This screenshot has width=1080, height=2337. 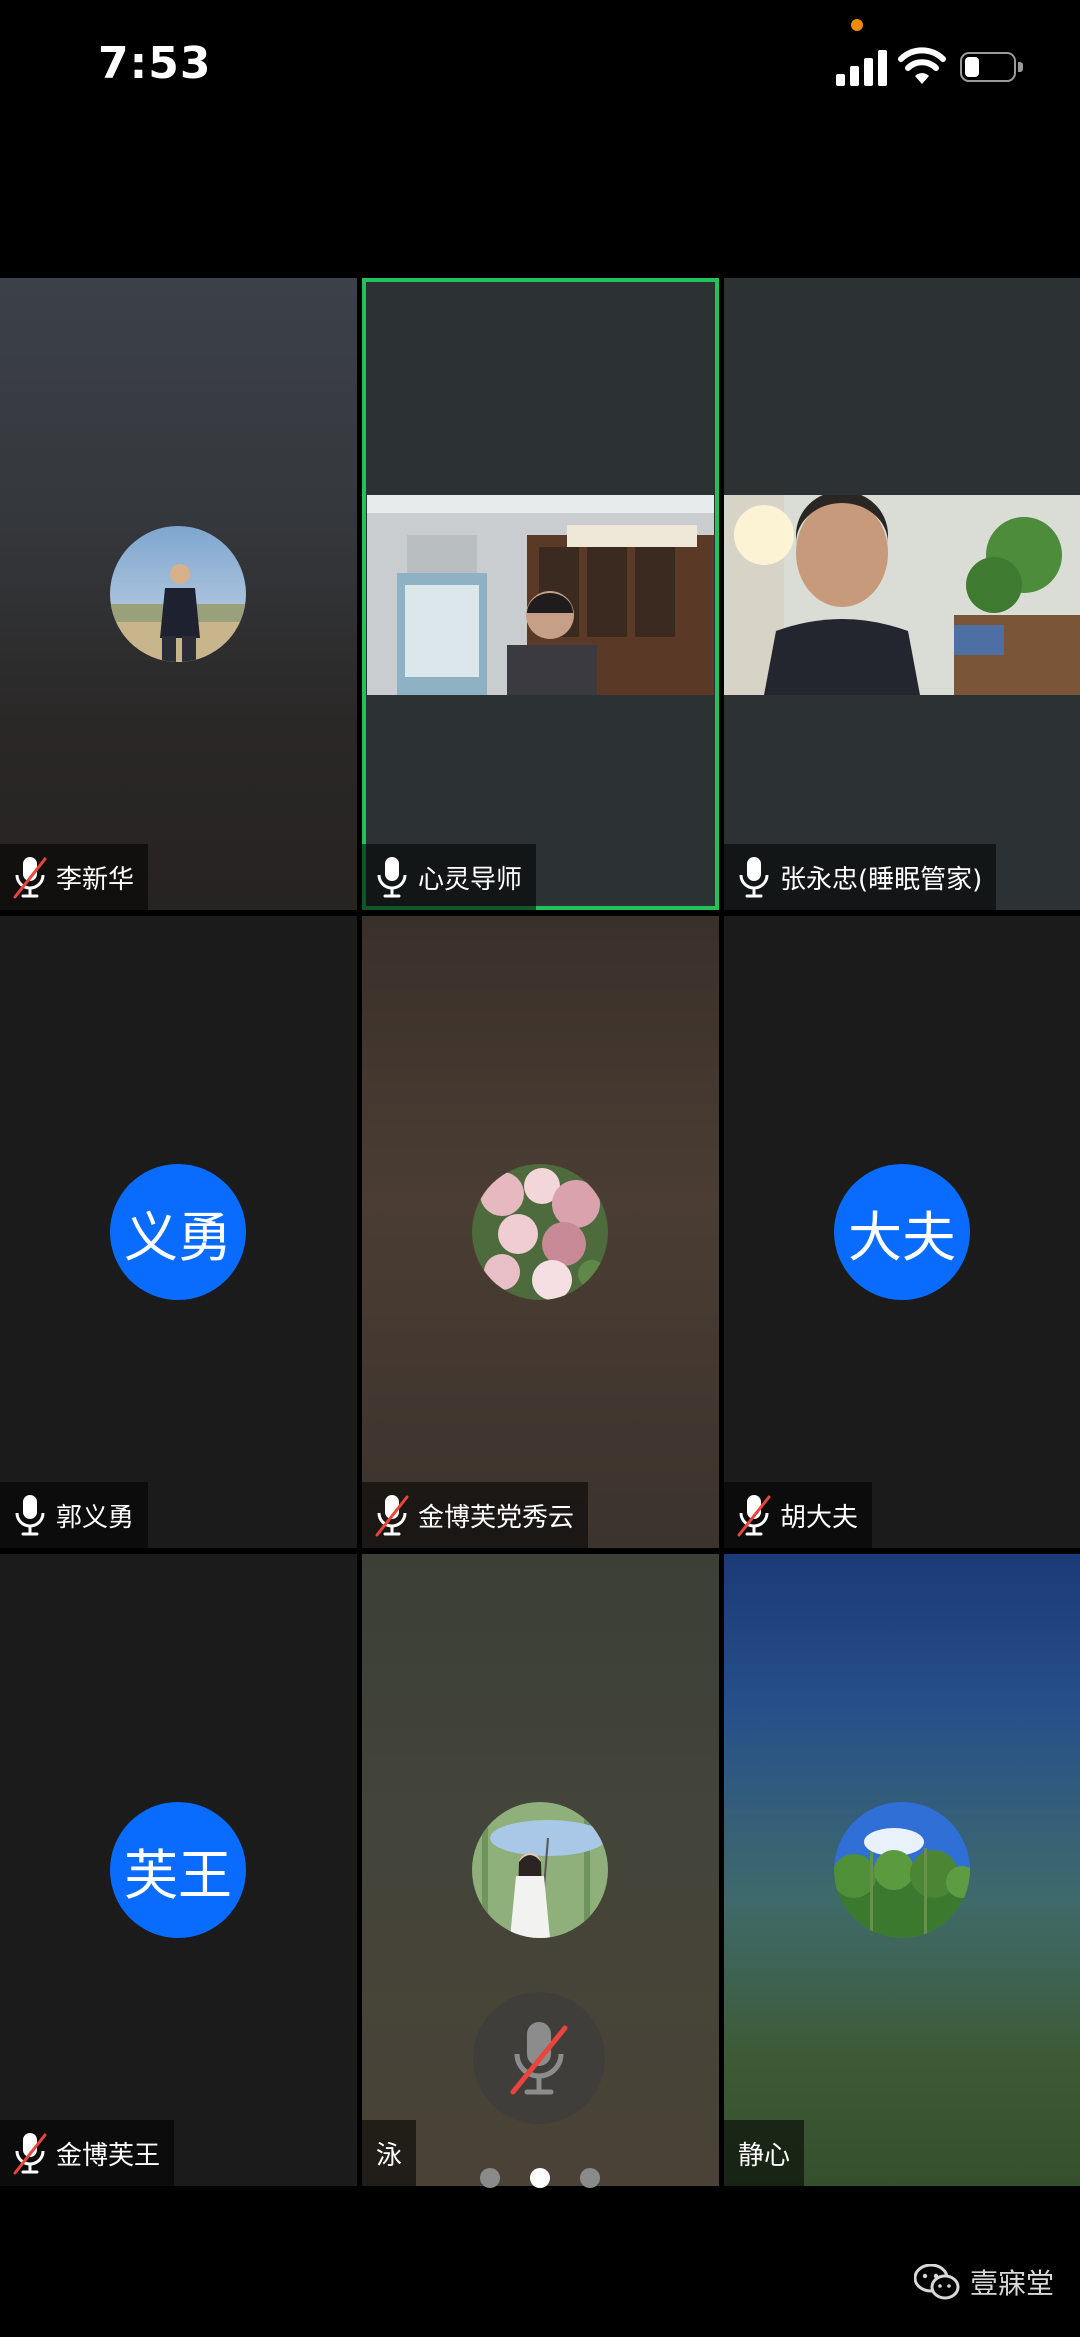 I want to click on participant-tile: 静心, so click(x=902, y=1870).